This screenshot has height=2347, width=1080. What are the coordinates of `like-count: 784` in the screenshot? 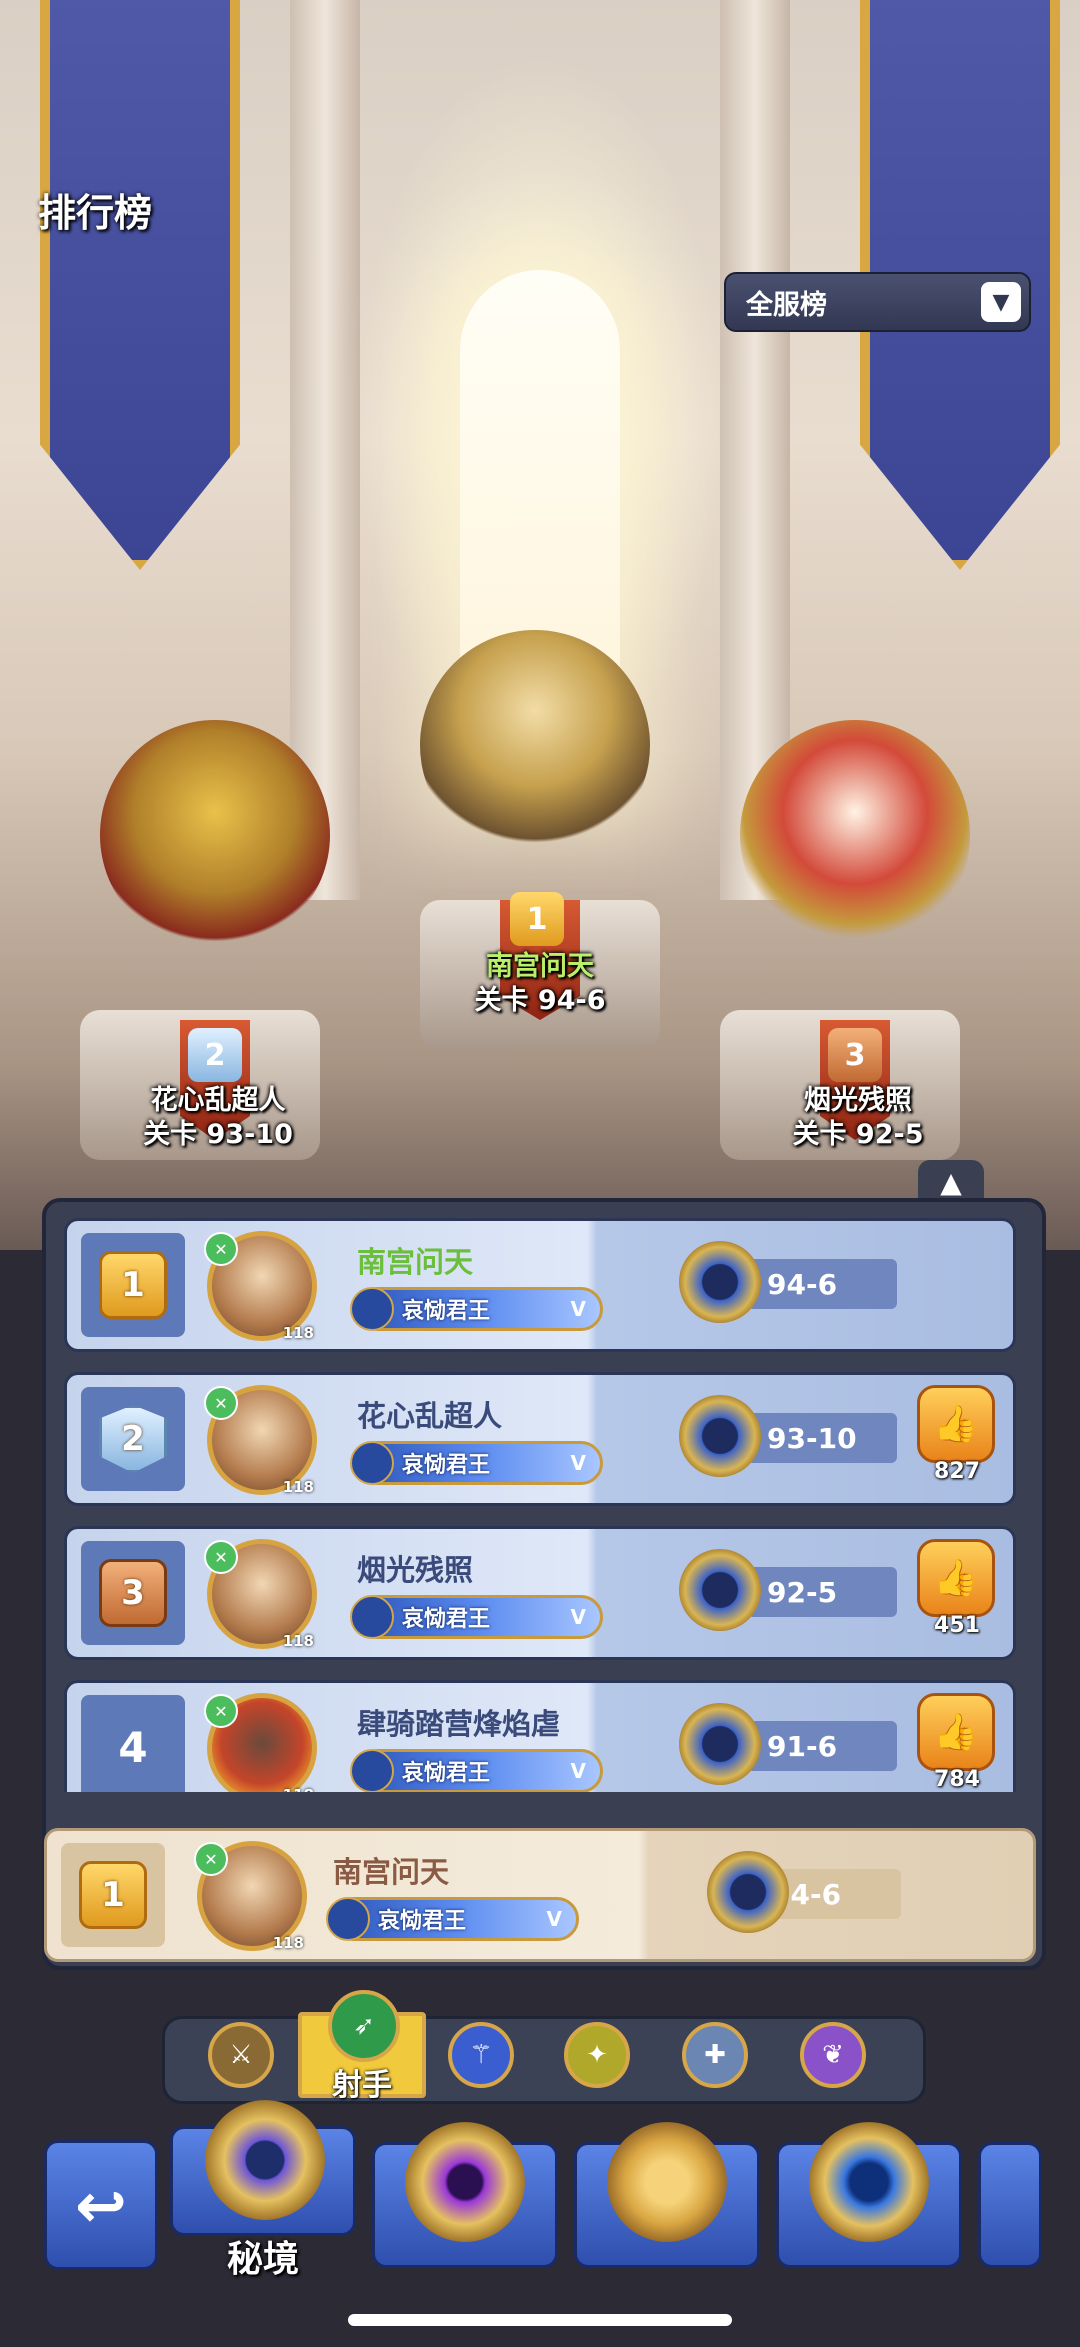 It's located at (957, 1779).